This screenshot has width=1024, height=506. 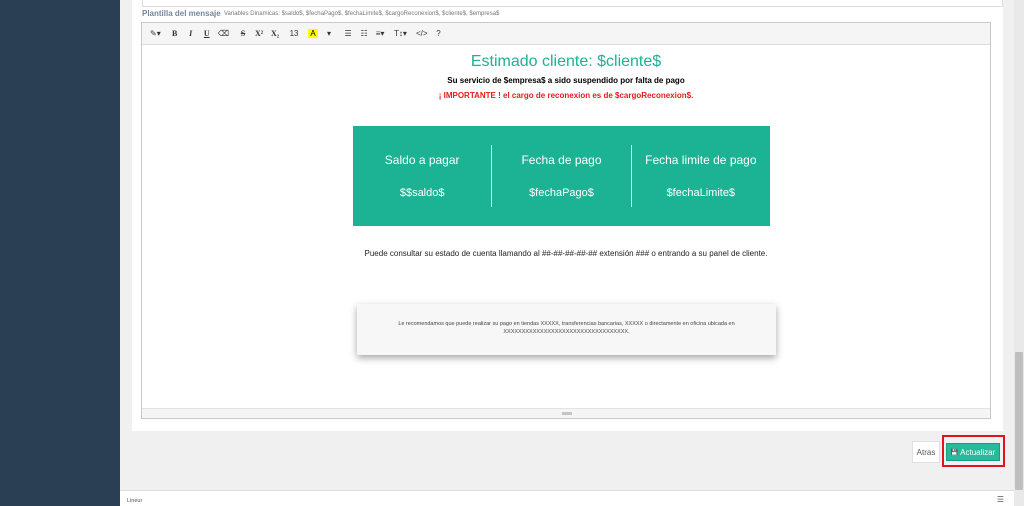 I want to click on subscript-button: X₂, so click(x=275, y=34).